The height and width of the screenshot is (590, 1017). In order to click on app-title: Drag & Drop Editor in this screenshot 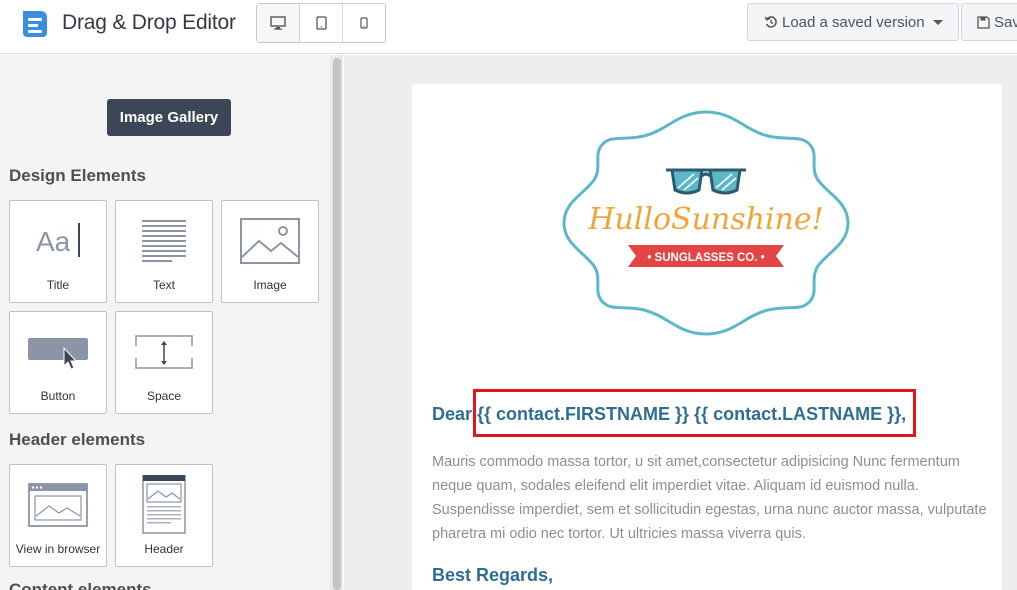, I will do `click(149, 22)`.